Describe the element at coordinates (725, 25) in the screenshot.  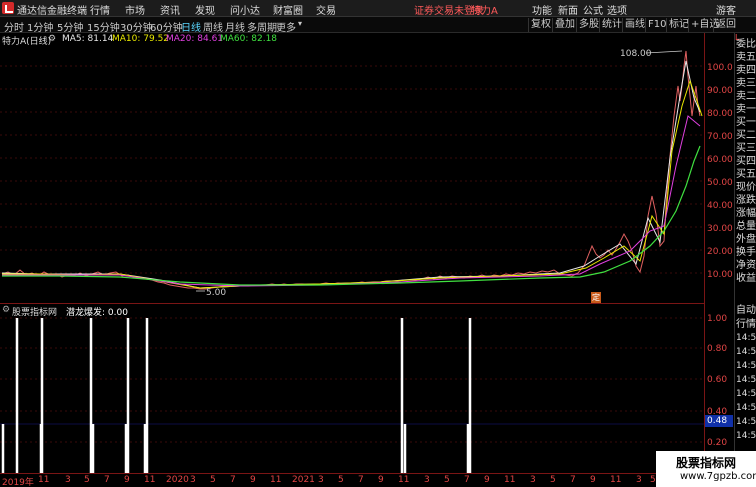
I see `back-button: 返回` at that location.